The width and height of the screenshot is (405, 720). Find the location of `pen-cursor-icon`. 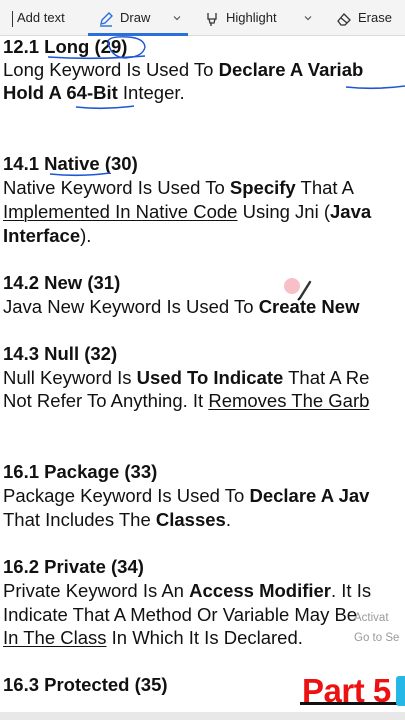

pen-cursor-icon is located at coordinates (298, 289).